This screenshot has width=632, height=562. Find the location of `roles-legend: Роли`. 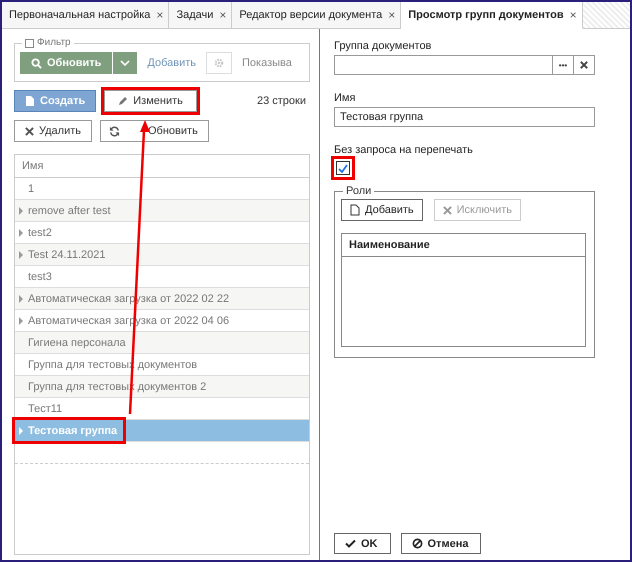

roles-legend: Роли is located at coordinates (359, 191).